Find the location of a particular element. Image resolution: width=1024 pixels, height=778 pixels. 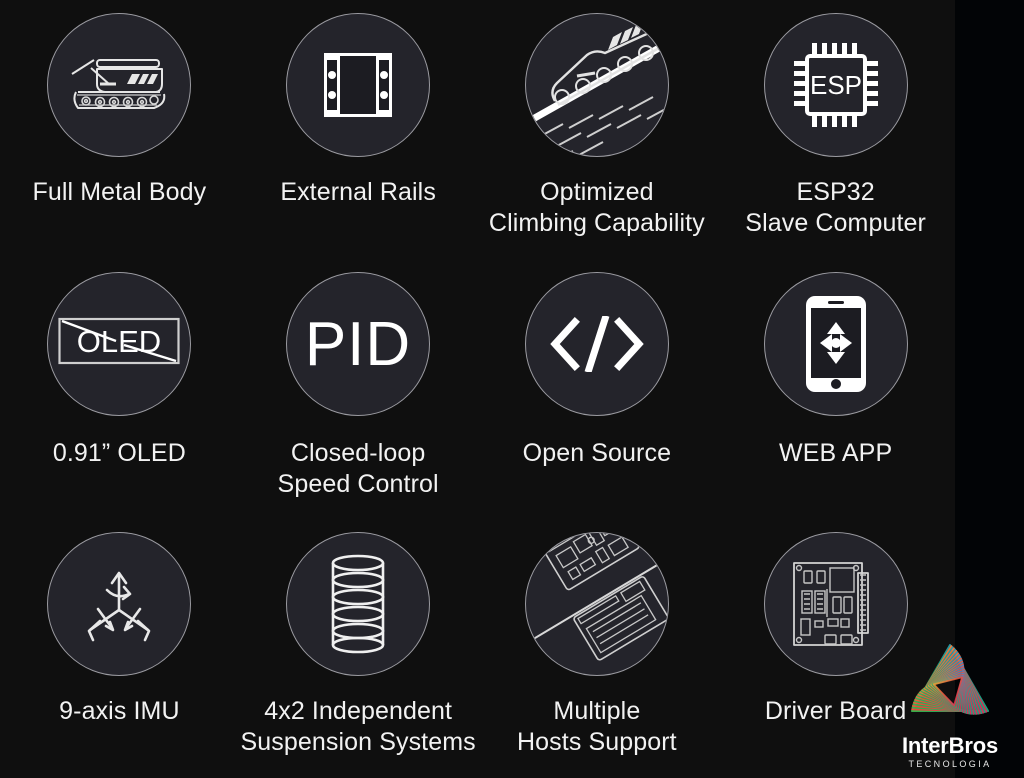

interbros-mark-icon is located at coordinates (950, 683).